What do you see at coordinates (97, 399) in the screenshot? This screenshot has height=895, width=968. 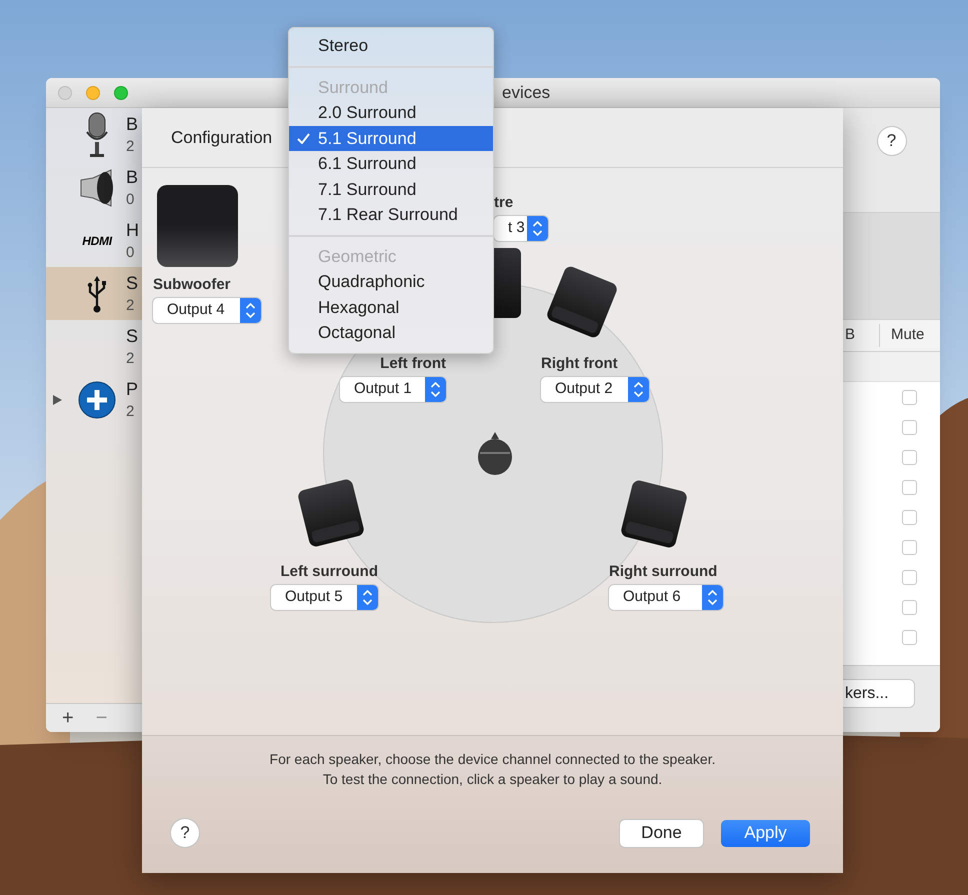 I see `plus-icon` at bounding box center [97, 399].